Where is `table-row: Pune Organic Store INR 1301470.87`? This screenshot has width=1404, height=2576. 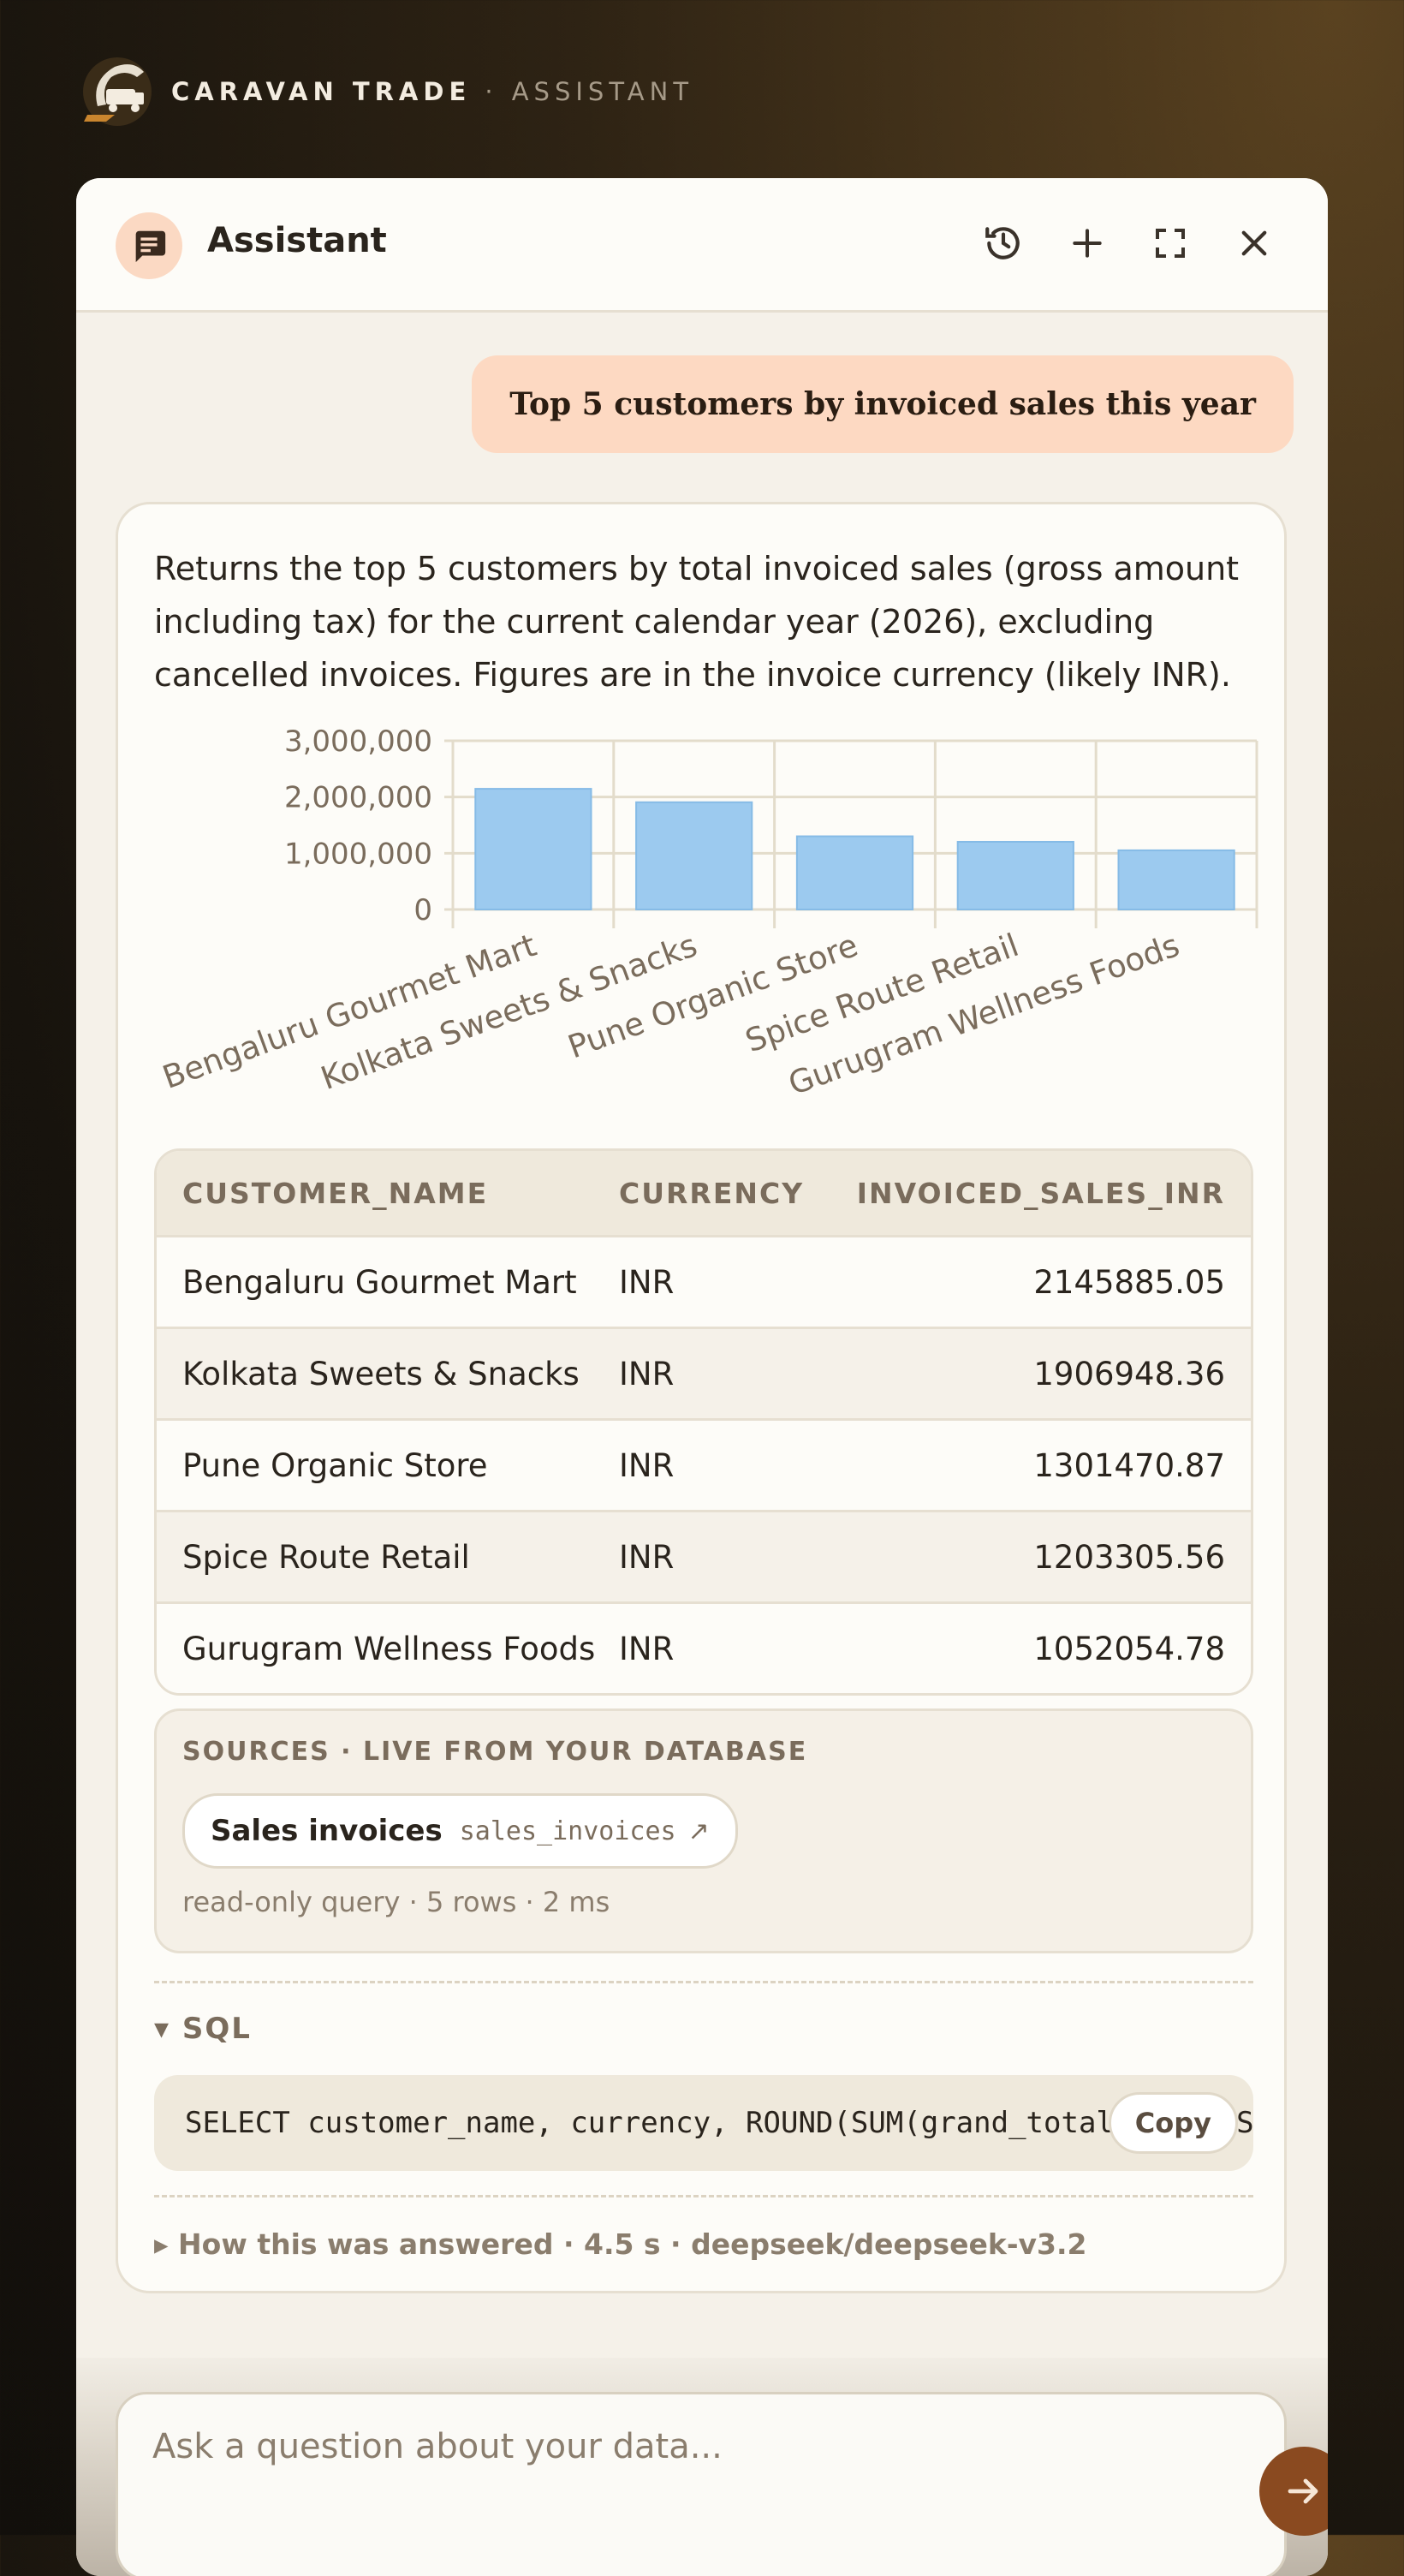
table-row: Pune Organic Store INR 1301470.87 is located at coordinates (704, 1464).